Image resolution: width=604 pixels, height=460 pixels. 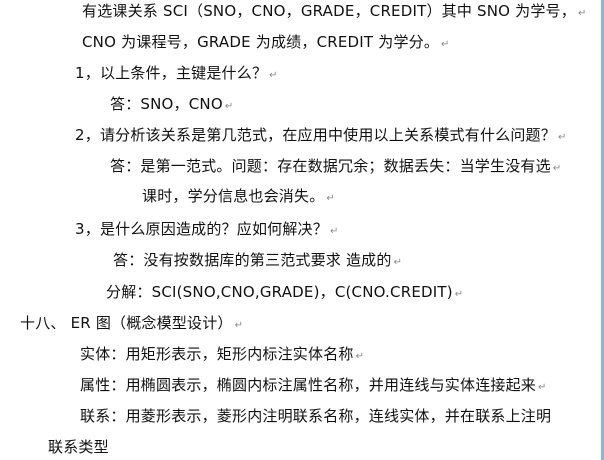 I want to click on paragraph-line: 2，请分析该关系是第几范式，在应用中使用以上关系模式有什么问题？ ↵, so click(x=321, y=136).